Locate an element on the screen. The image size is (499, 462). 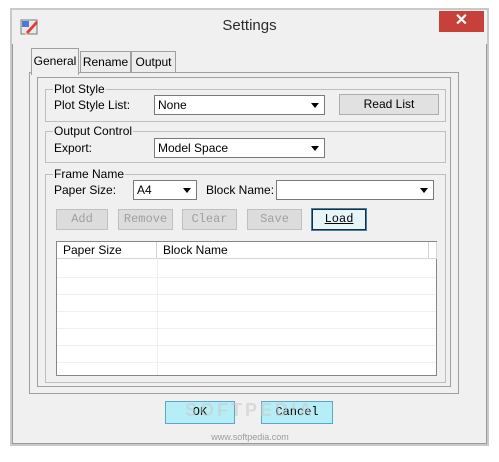
load-button-label: Load is located at coordinates (339, 219).